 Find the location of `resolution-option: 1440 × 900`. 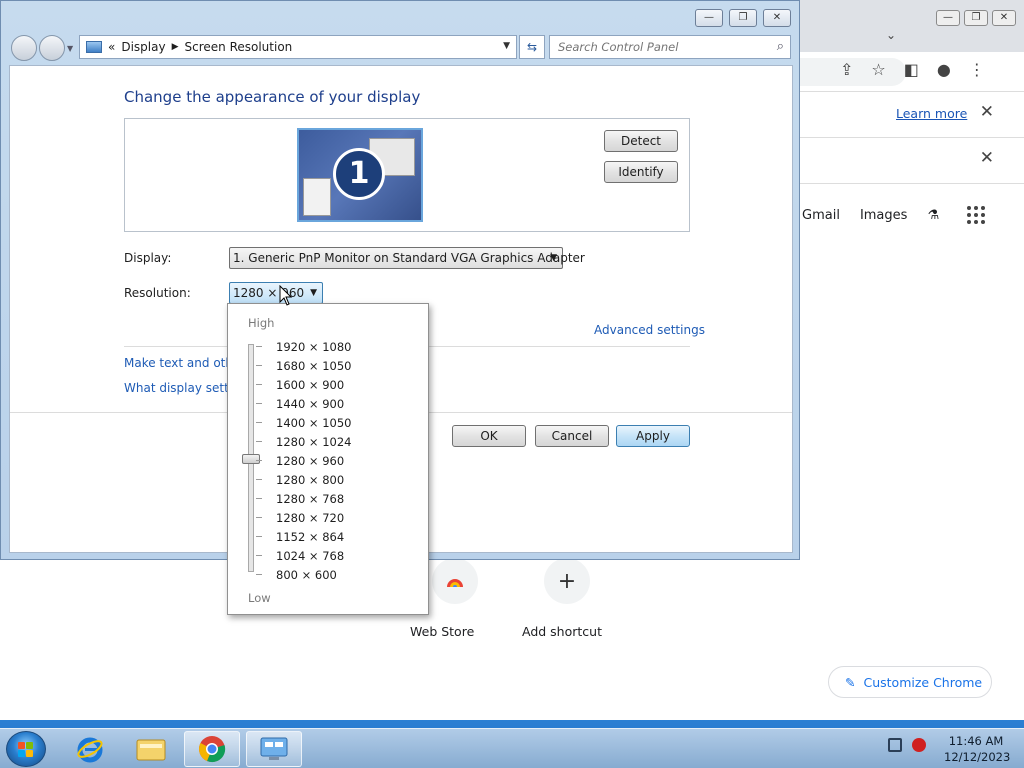

resolution-option: 1440 × 900 is located at coordinates (313, 404).